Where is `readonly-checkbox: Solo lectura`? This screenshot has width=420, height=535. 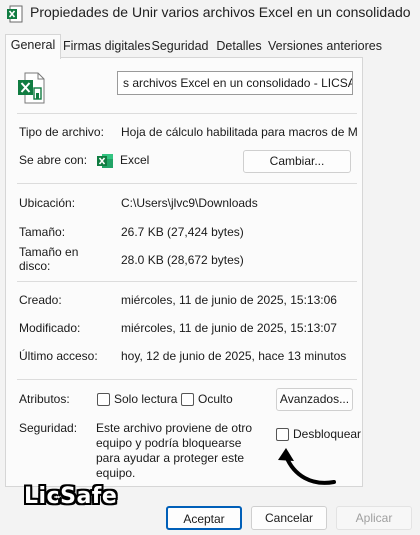
readonly-checkbox: Solo lectura is located at coordinates (137, 399).